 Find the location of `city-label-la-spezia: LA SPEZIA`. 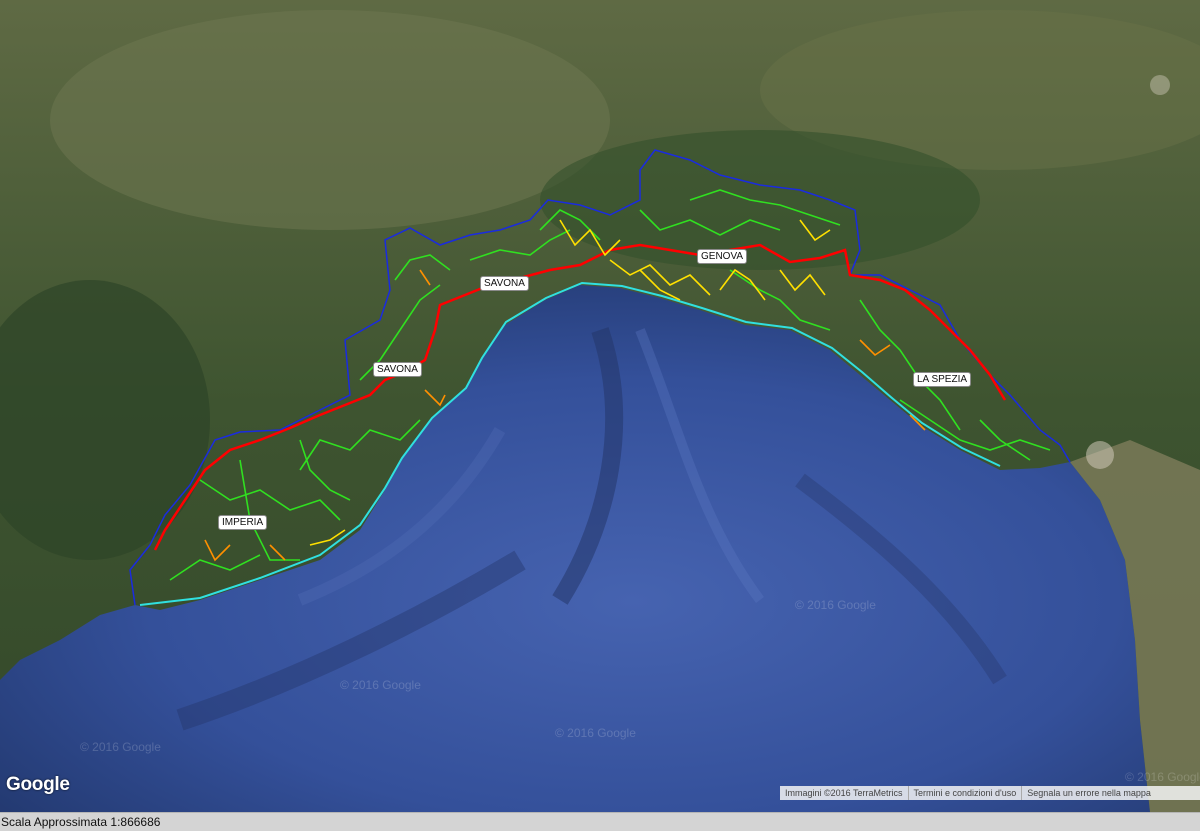

city-label-la-spezia: LA SPEZIA is located at coordinates (942, 379).